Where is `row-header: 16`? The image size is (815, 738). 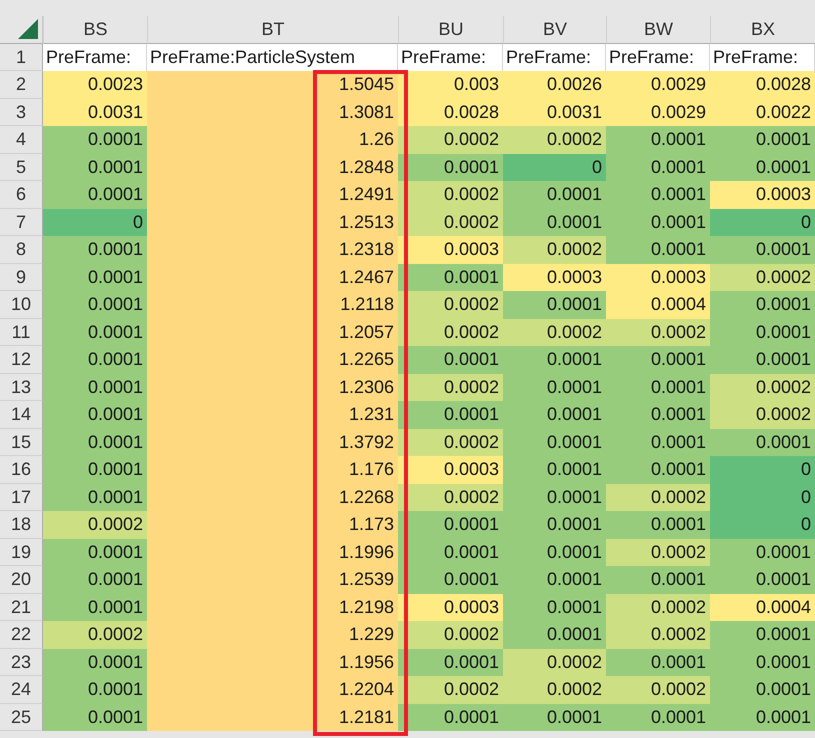
row-header: 16 is located at coordinates (21, 470).